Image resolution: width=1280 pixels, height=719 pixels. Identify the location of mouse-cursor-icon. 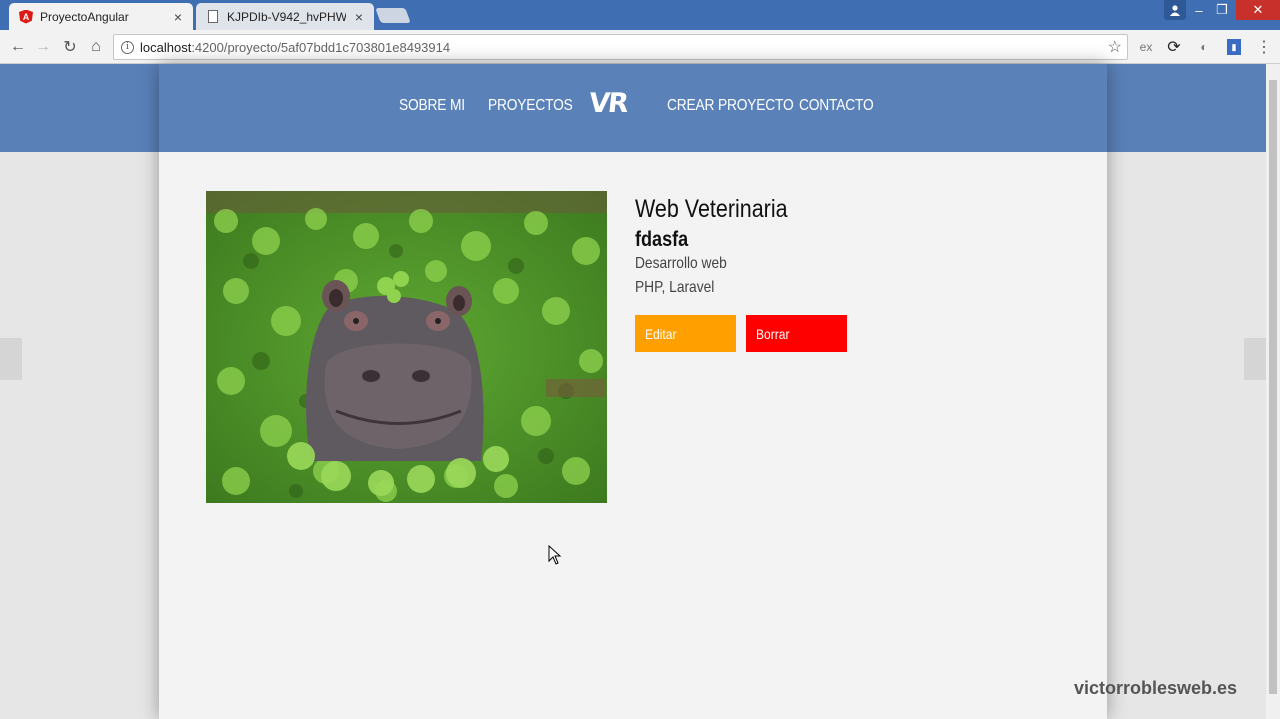
(555, 555).